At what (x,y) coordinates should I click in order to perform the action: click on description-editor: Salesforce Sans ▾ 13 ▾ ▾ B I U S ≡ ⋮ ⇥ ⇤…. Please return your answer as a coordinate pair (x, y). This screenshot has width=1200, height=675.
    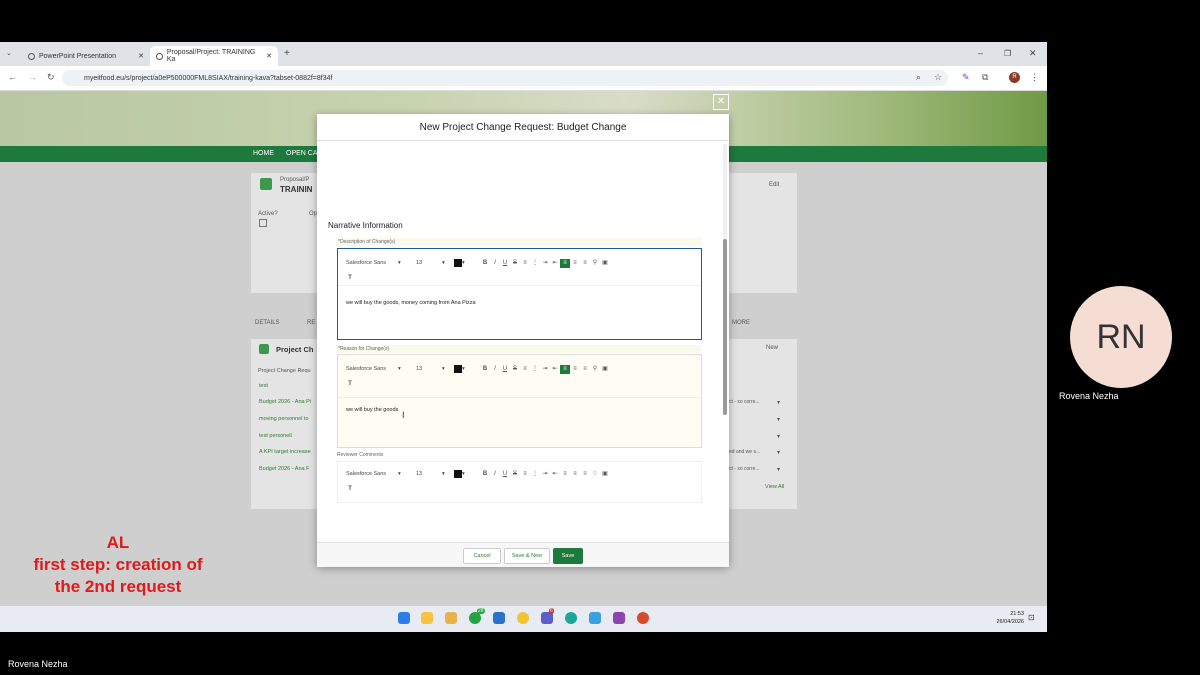
    Looking at the image, I should click on (519, 294).